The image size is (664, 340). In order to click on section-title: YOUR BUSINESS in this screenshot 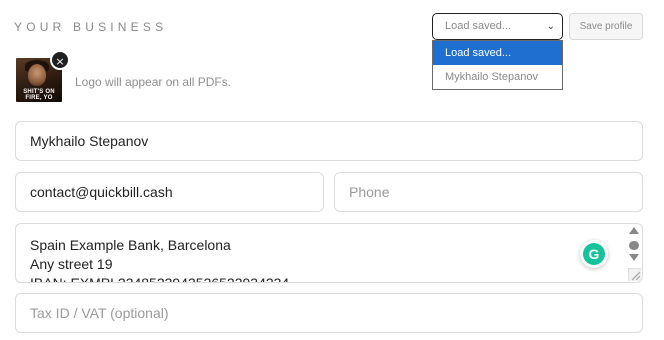, I will do `click(91, 27)`.